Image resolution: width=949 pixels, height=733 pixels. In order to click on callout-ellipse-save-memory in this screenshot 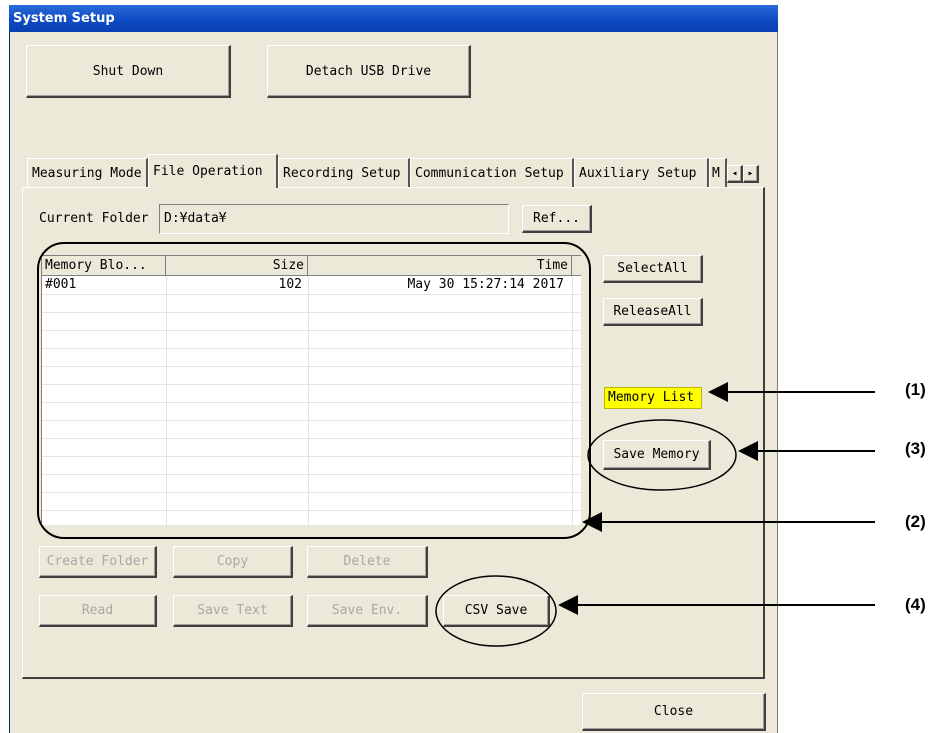, I will do `click(662, 455)`.